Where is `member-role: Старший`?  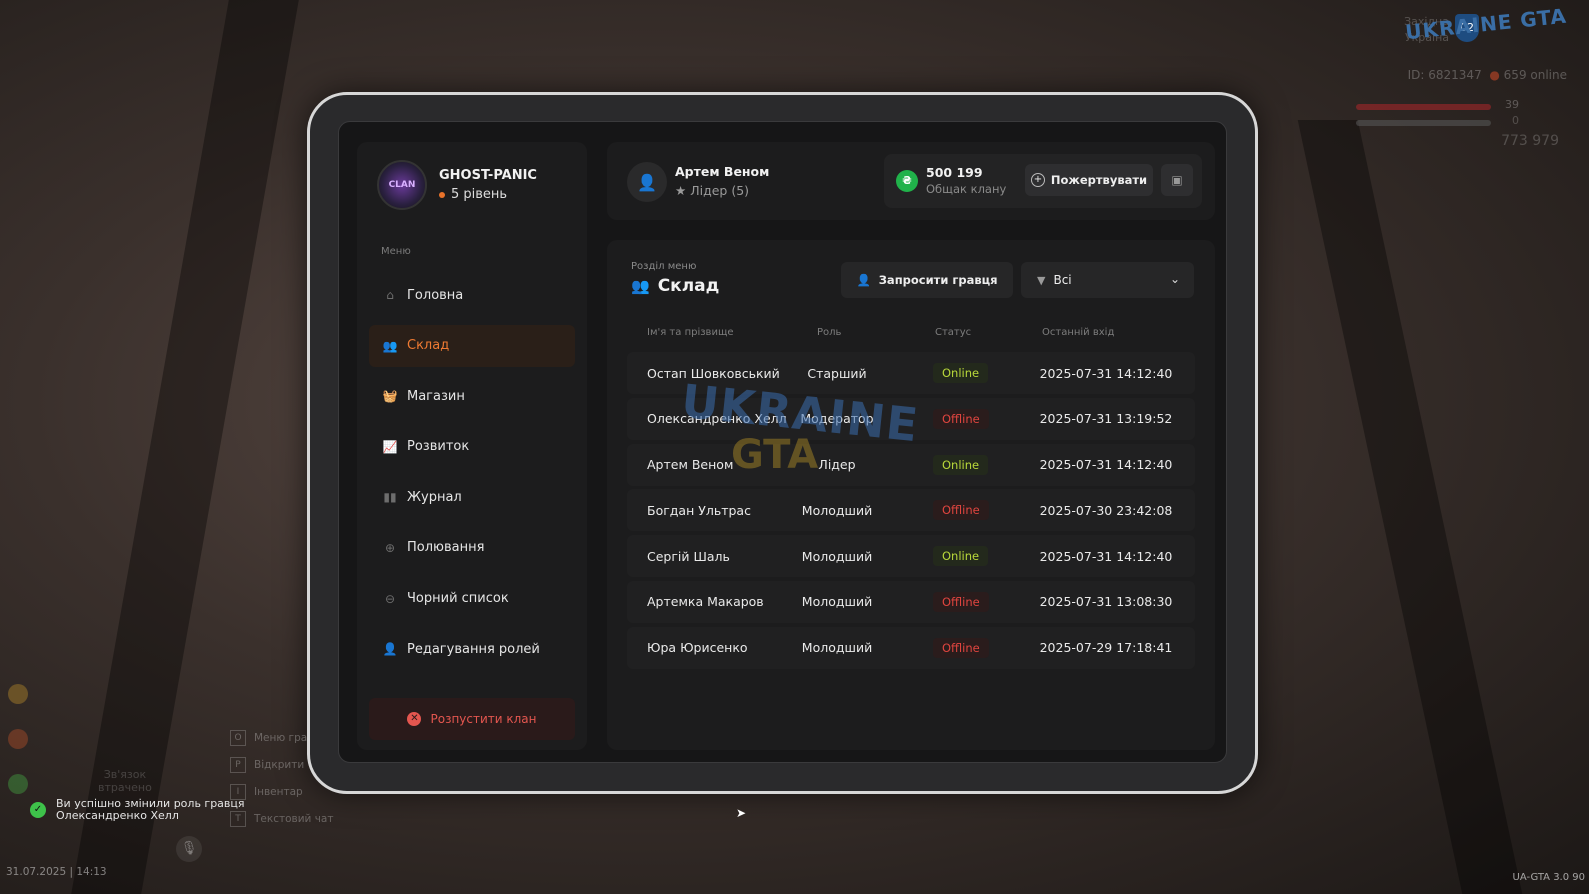
member-role: Старший is located at coordinates (837, 373).